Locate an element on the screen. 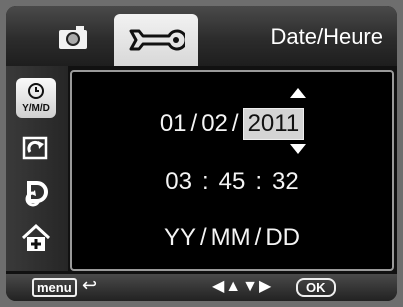 This screenshot has width=403, height=307. tab-settings is located at coordinates (156, 40).